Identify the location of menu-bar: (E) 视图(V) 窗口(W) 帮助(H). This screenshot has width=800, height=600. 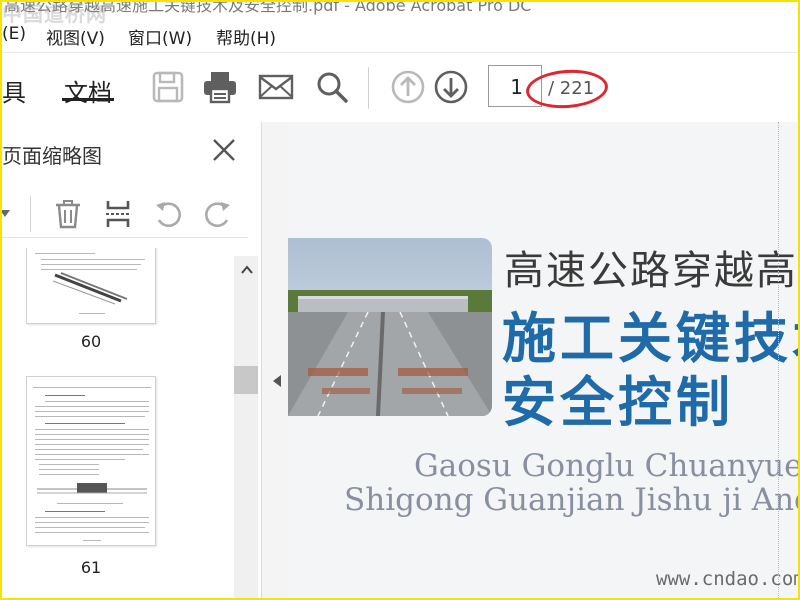
(400, 36).